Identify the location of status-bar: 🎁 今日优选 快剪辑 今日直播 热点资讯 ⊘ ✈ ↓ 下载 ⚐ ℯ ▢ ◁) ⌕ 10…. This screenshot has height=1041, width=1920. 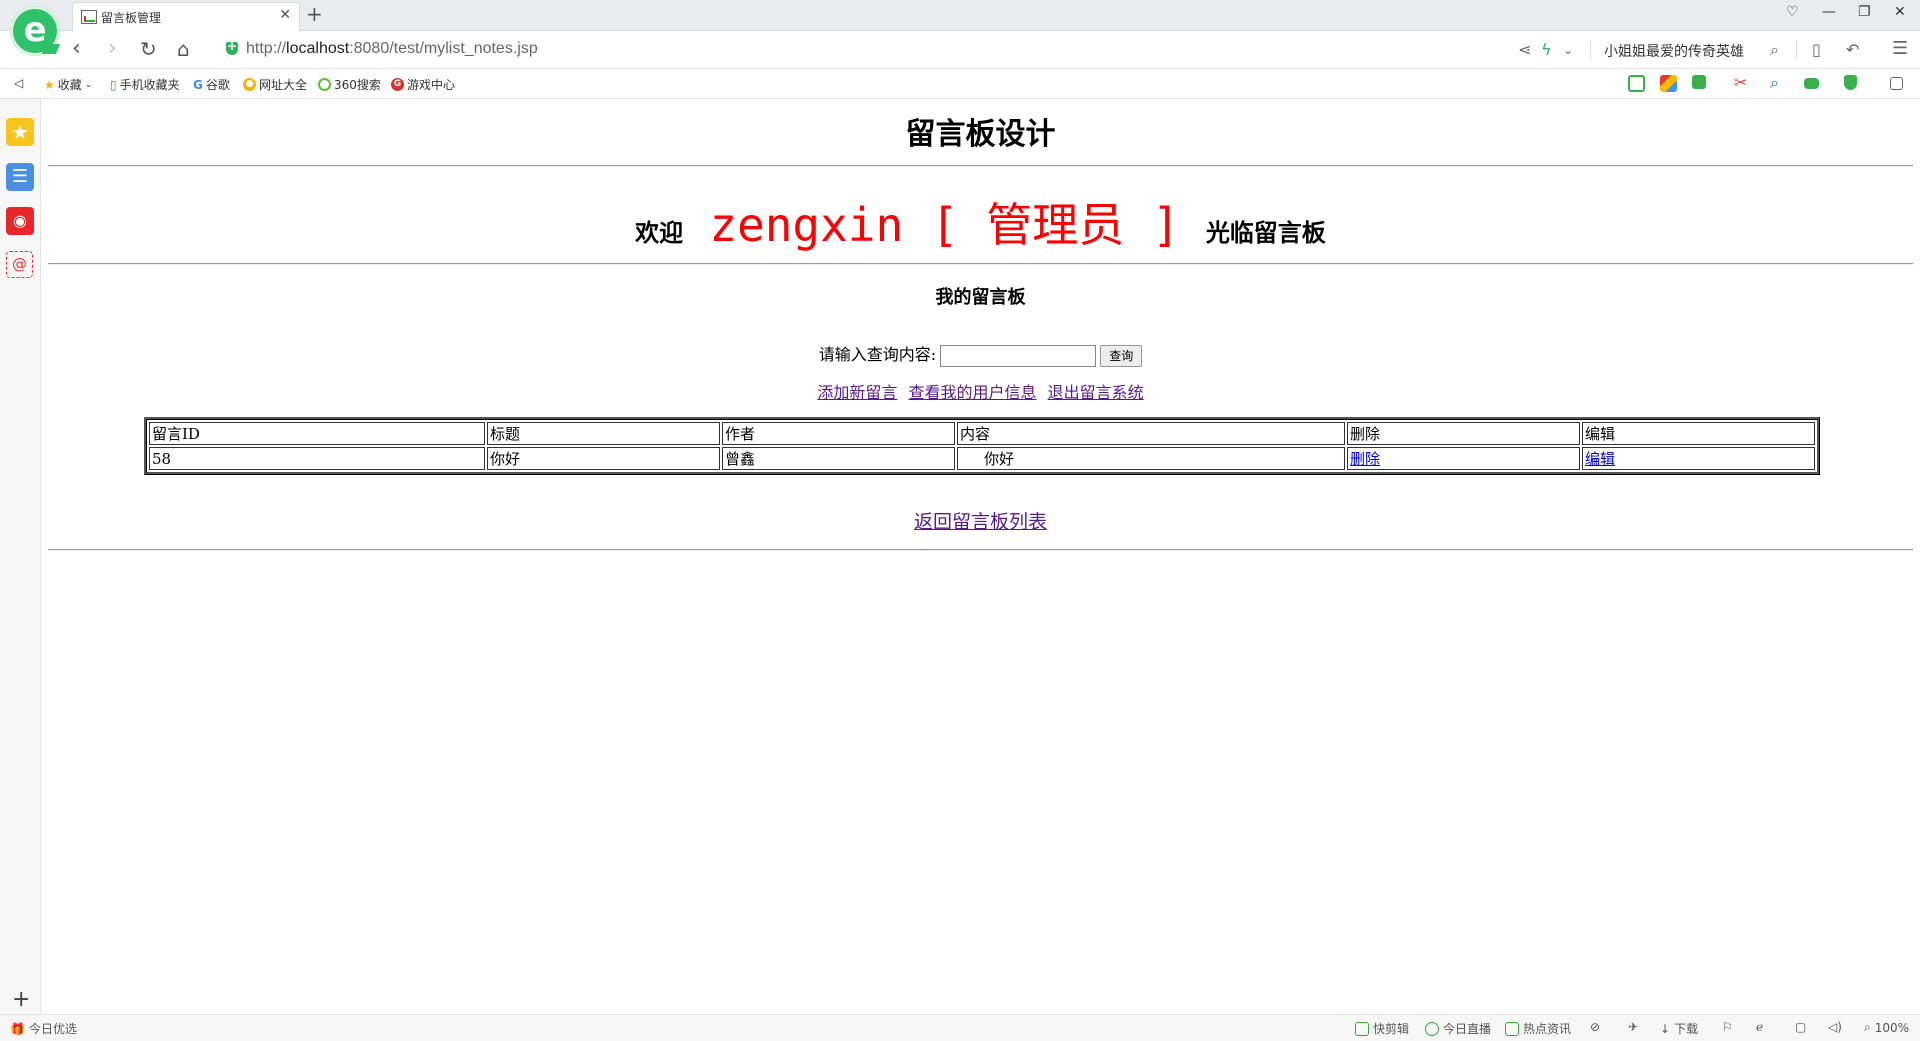
(960, 1027).